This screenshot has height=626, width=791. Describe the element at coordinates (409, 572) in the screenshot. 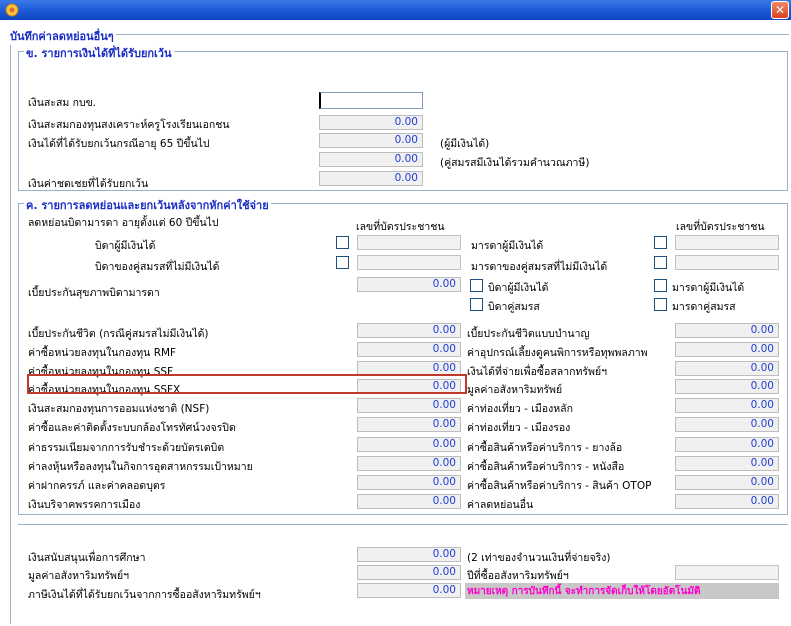

I see `property-value-field: 0.00` at that location.